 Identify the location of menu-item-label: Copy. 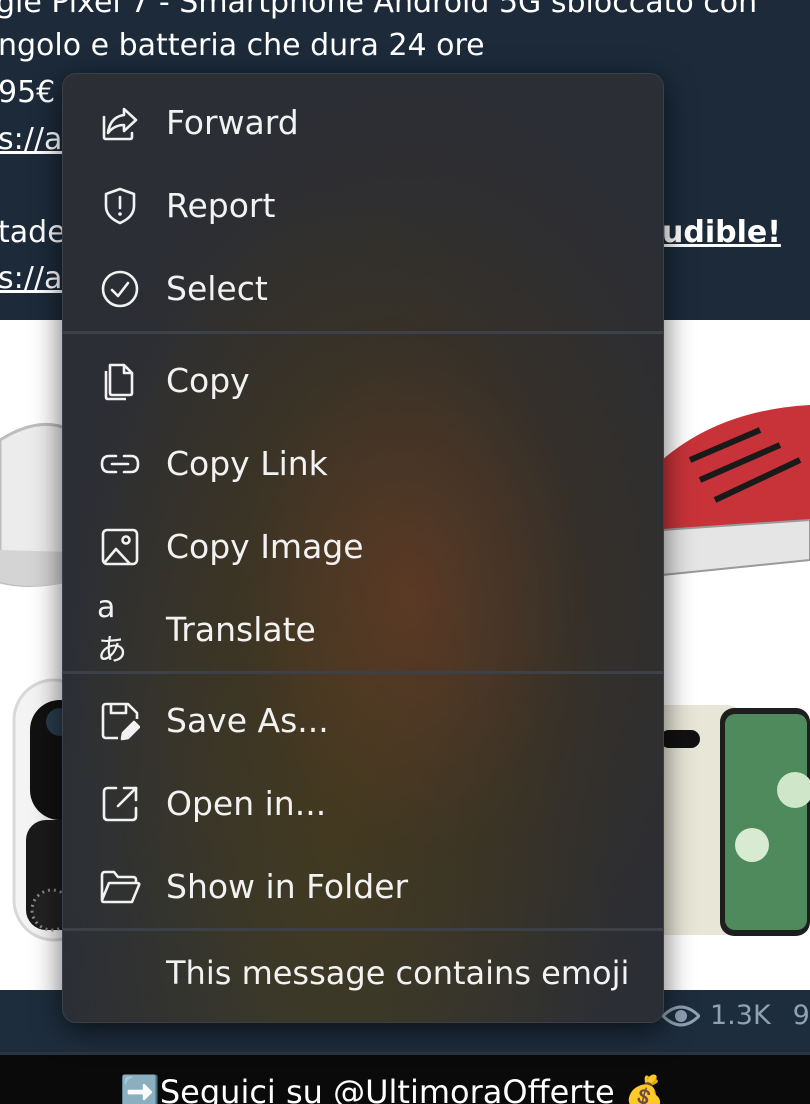
(208, 380).